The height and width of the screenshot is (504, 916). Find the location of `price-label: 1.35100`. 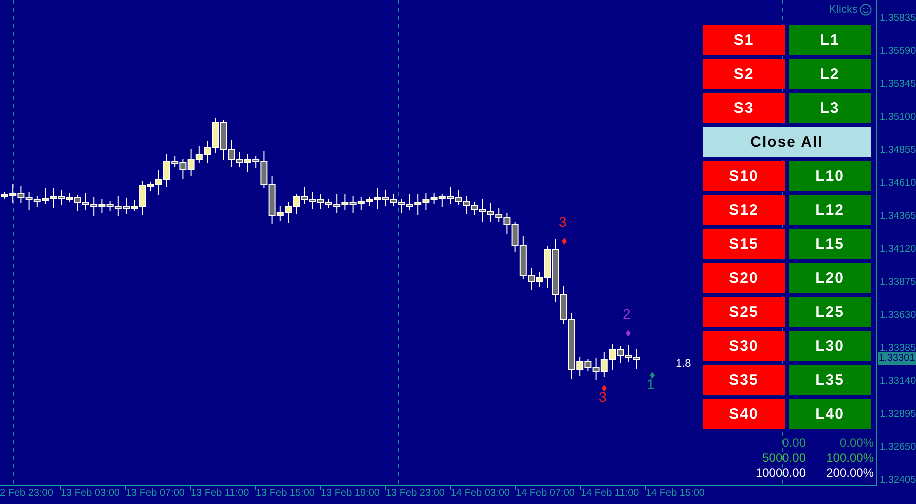

price-label: 1.35100 is located at coordinates (898, 118).